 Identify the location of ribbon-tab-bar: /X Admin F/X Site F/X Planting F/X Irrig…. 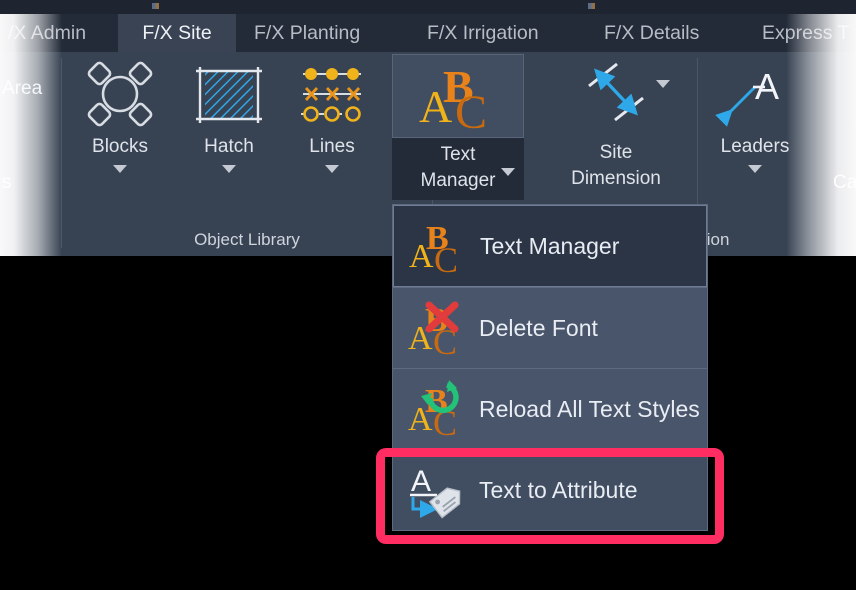
(428, 33).